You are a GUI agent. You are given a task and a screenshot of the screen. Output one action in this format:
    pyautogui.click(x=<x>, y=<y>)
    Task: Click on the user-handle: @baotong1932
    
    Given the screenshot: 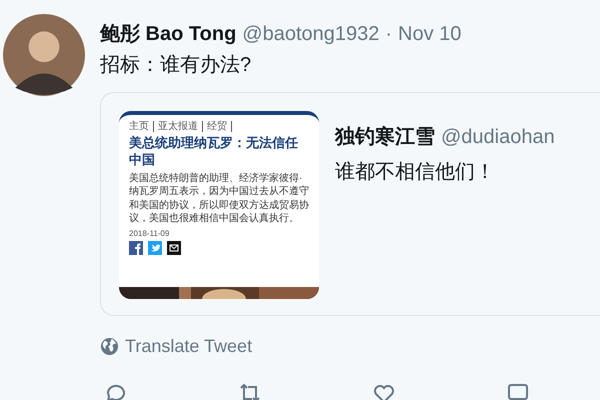 What is the action you would take?
    pyautogui.click(x=311, y=34)
    